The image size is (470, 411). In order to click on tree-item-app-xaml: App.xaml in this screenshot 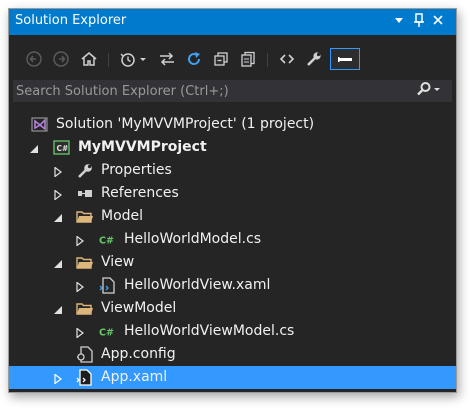, I will do `click(232, 377)`.